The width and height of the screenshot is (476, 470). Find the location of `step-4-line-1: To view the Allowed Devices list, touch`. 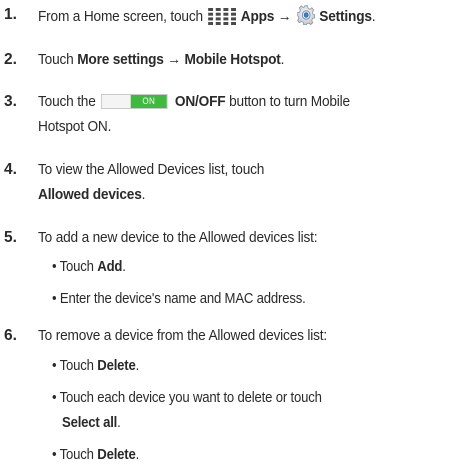

step-4-line-1: To view the Allowed Devices list, touch is located at coordinates (151, 169).